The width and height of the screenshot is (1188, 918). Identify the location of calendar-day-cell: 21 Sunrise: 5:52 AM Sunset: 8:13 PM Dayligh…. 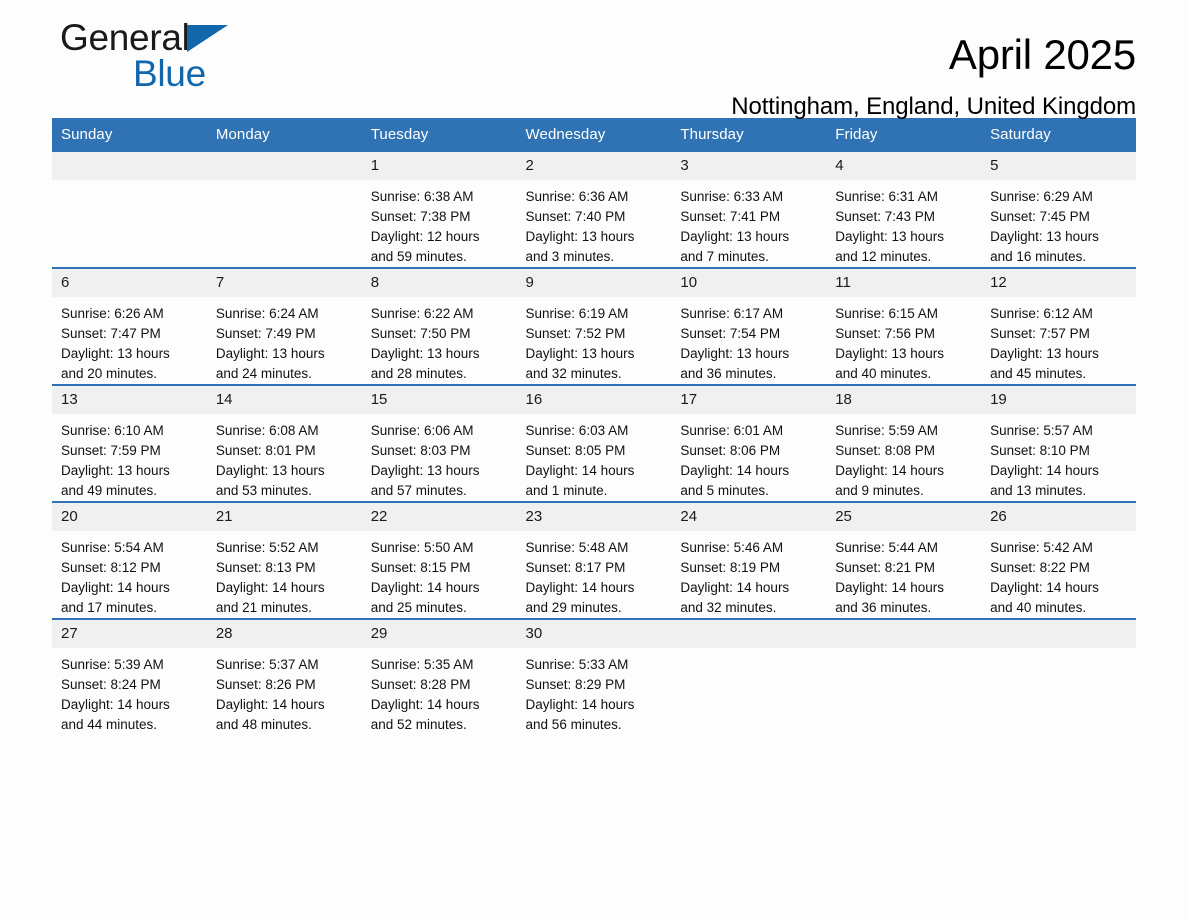
(284, 560).